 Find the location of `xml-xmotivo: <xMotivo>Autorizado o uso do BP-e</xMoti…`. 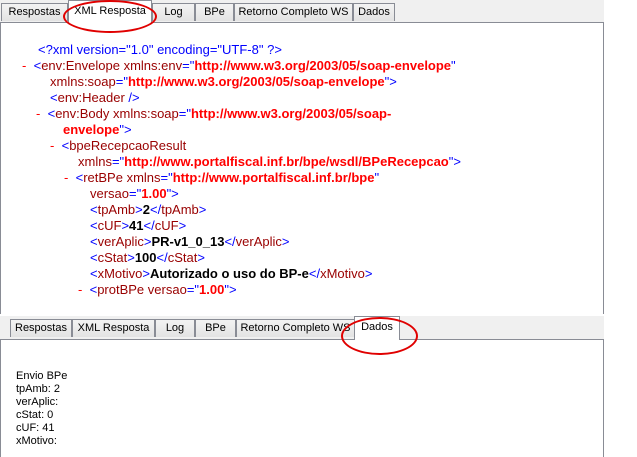

xml-xmotivo: <xMotivo>Autorizado o uso do BP-e</xMoti… is located at coordinates (231, 273).